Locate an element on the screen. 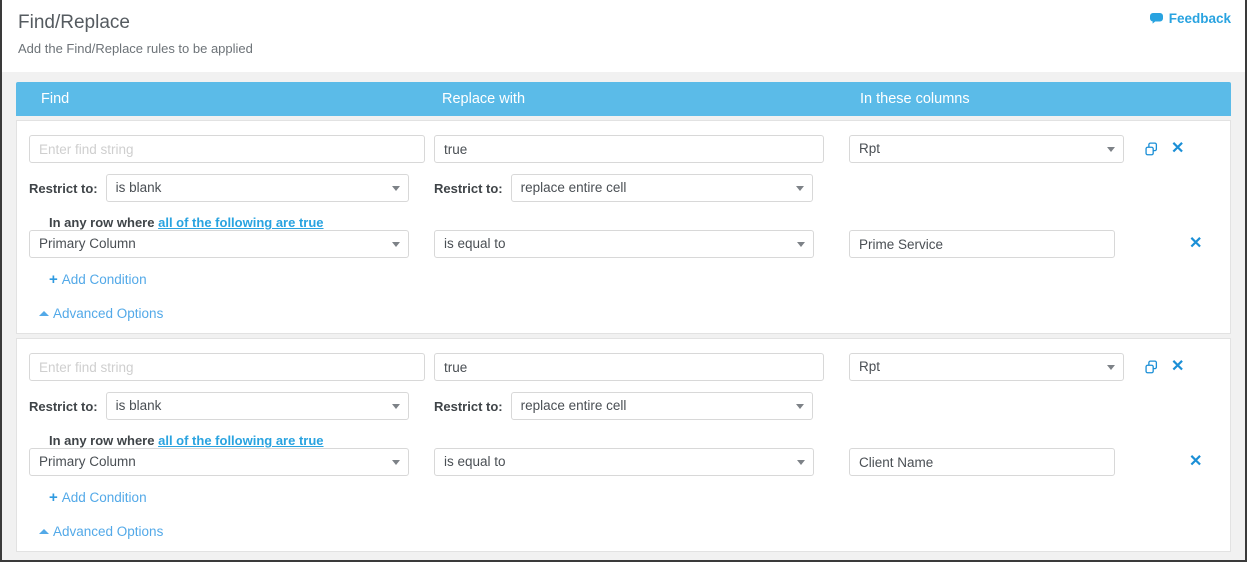 The width and height of the screenshot is (1247, 562). page-subtitle: Add the Find/Replace rules to be applied is located at coordinates (135, 48).